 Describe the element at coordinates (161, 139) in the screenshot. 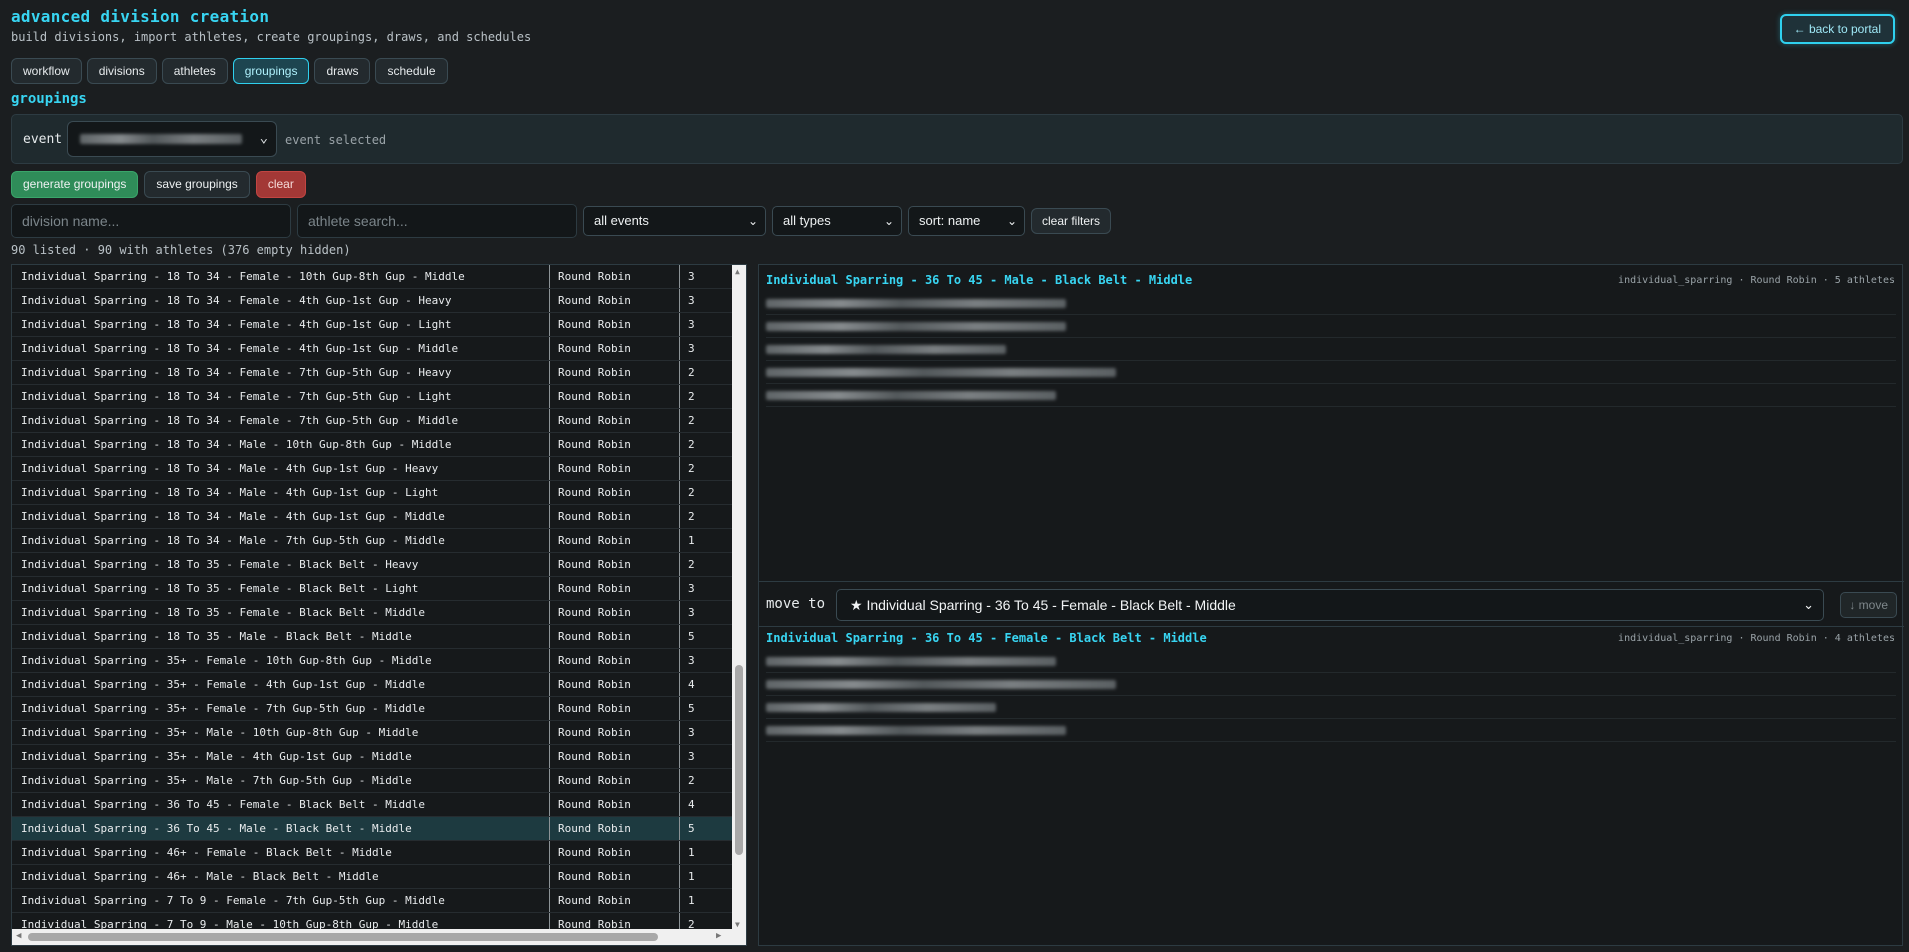

I see `redacted-event-name` at that location.